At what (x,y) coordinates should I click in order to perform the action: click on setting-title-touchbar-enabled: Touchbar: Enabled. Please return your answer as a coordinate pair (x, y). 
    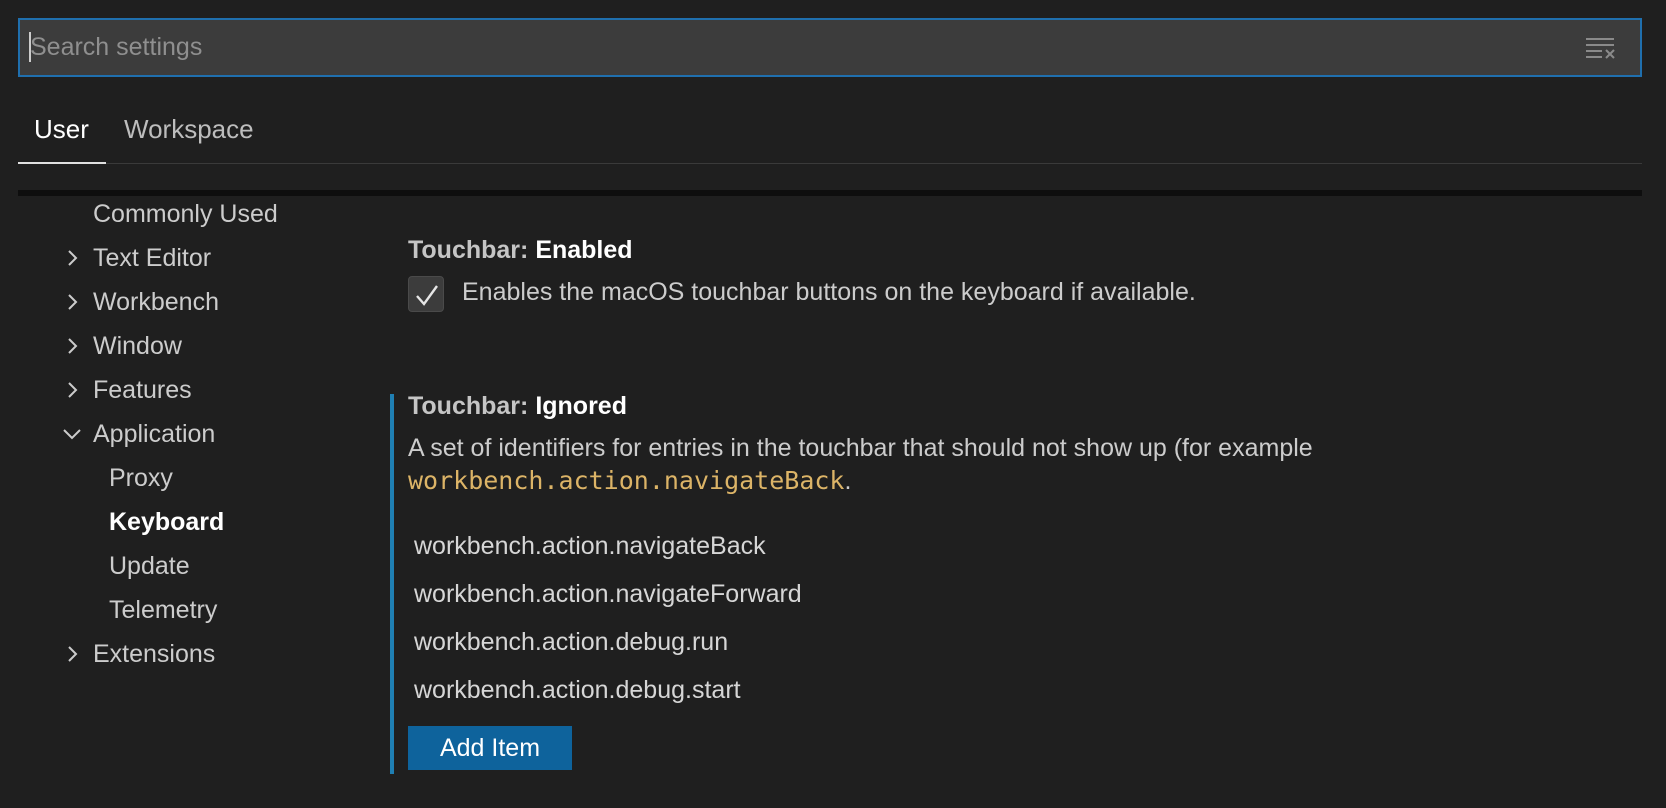
    Looking at the image, I should click on (520, 250).